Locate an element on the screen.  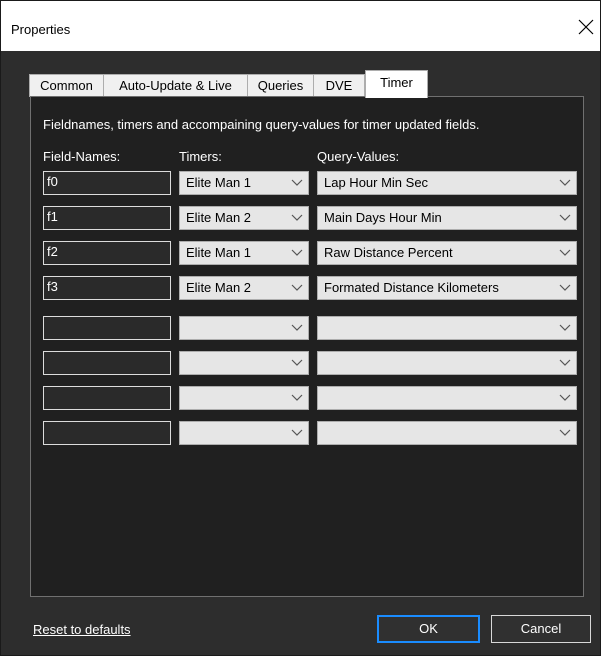
tab-auto-update-live: Auto-Update & Live is located at coordinates (175, 85).